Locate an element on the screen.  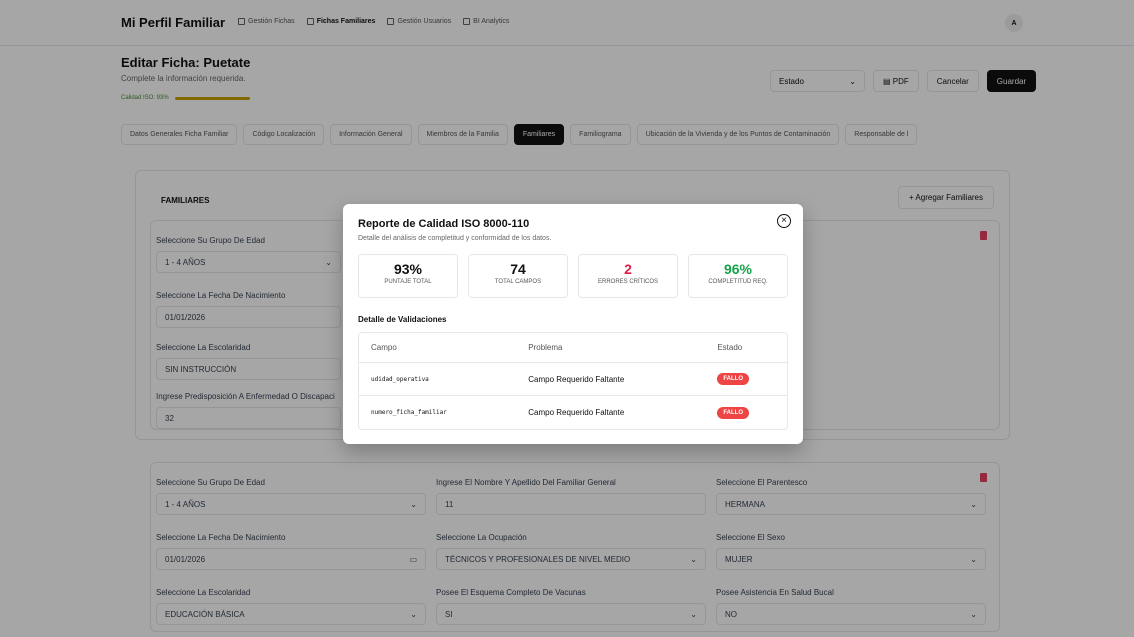
stat-total-fields: 74 TOTAL CAMPOS is located at coordinates (518, 276).